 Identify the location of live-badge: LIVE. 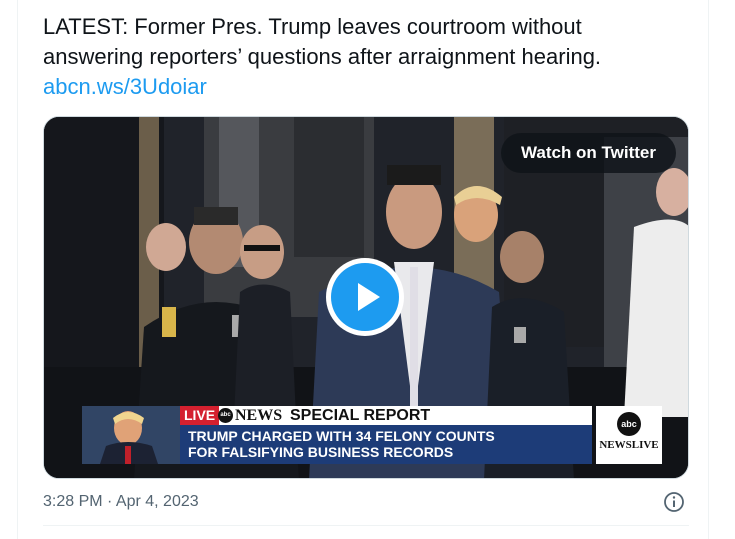
(200, 415).